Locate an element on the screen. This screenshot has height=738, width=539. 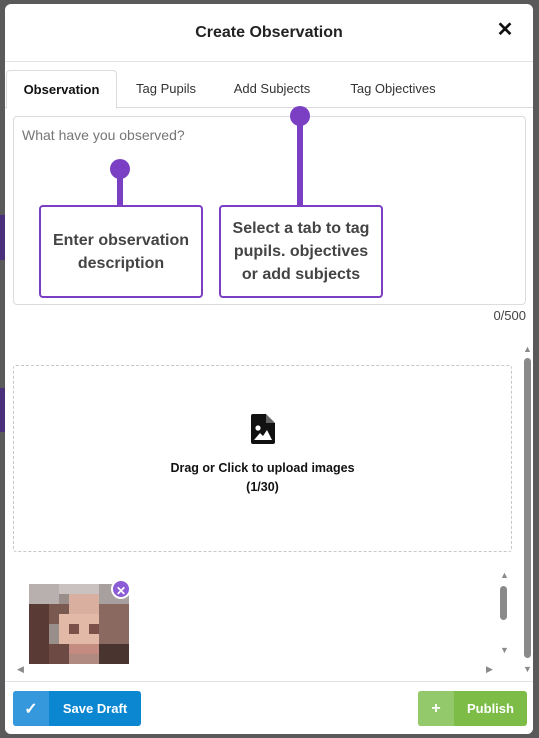
scroll-up-arrow-icon: ▲ is located at coordinates (527, 349).